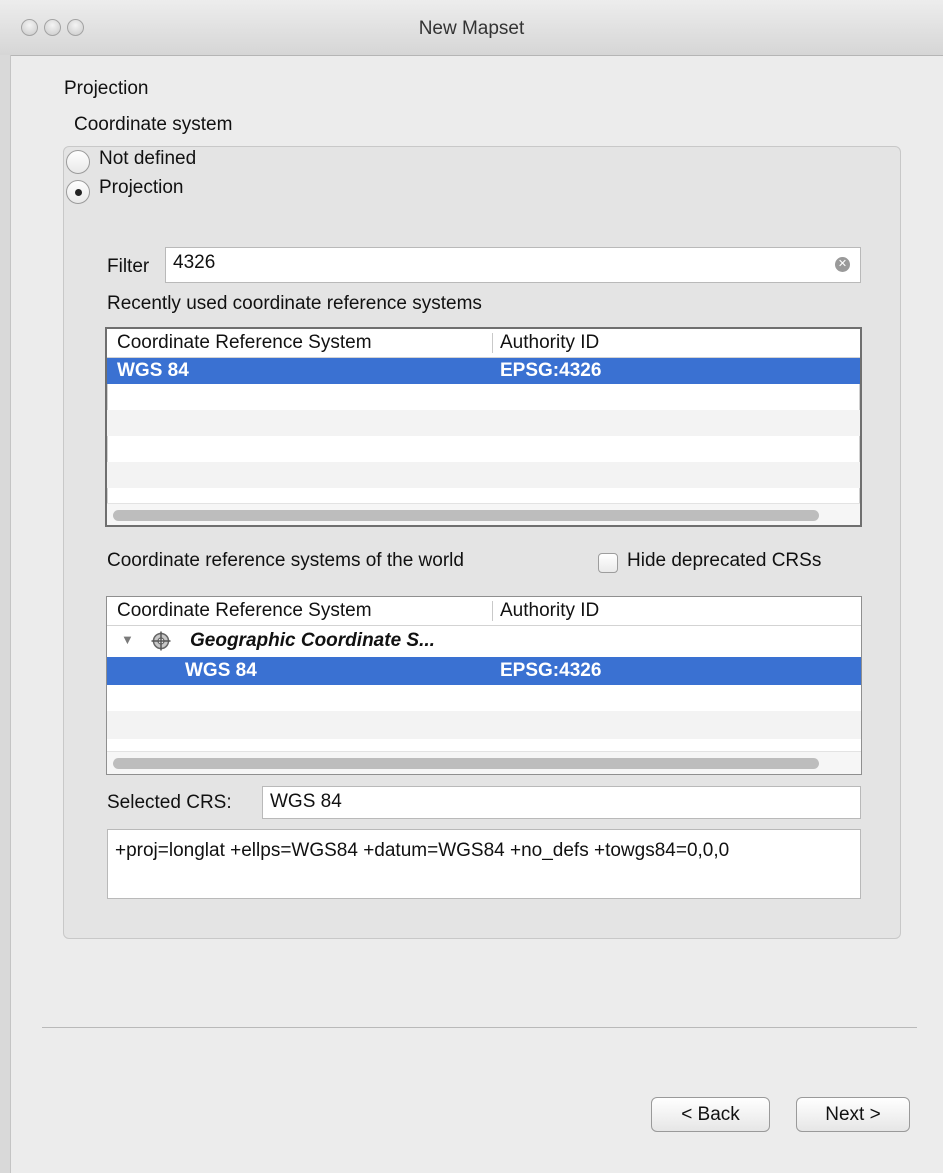 The height and width of the screenshot is (1173, 943). I want to click on world-col-authority: Authority ID, so click(549, 611).